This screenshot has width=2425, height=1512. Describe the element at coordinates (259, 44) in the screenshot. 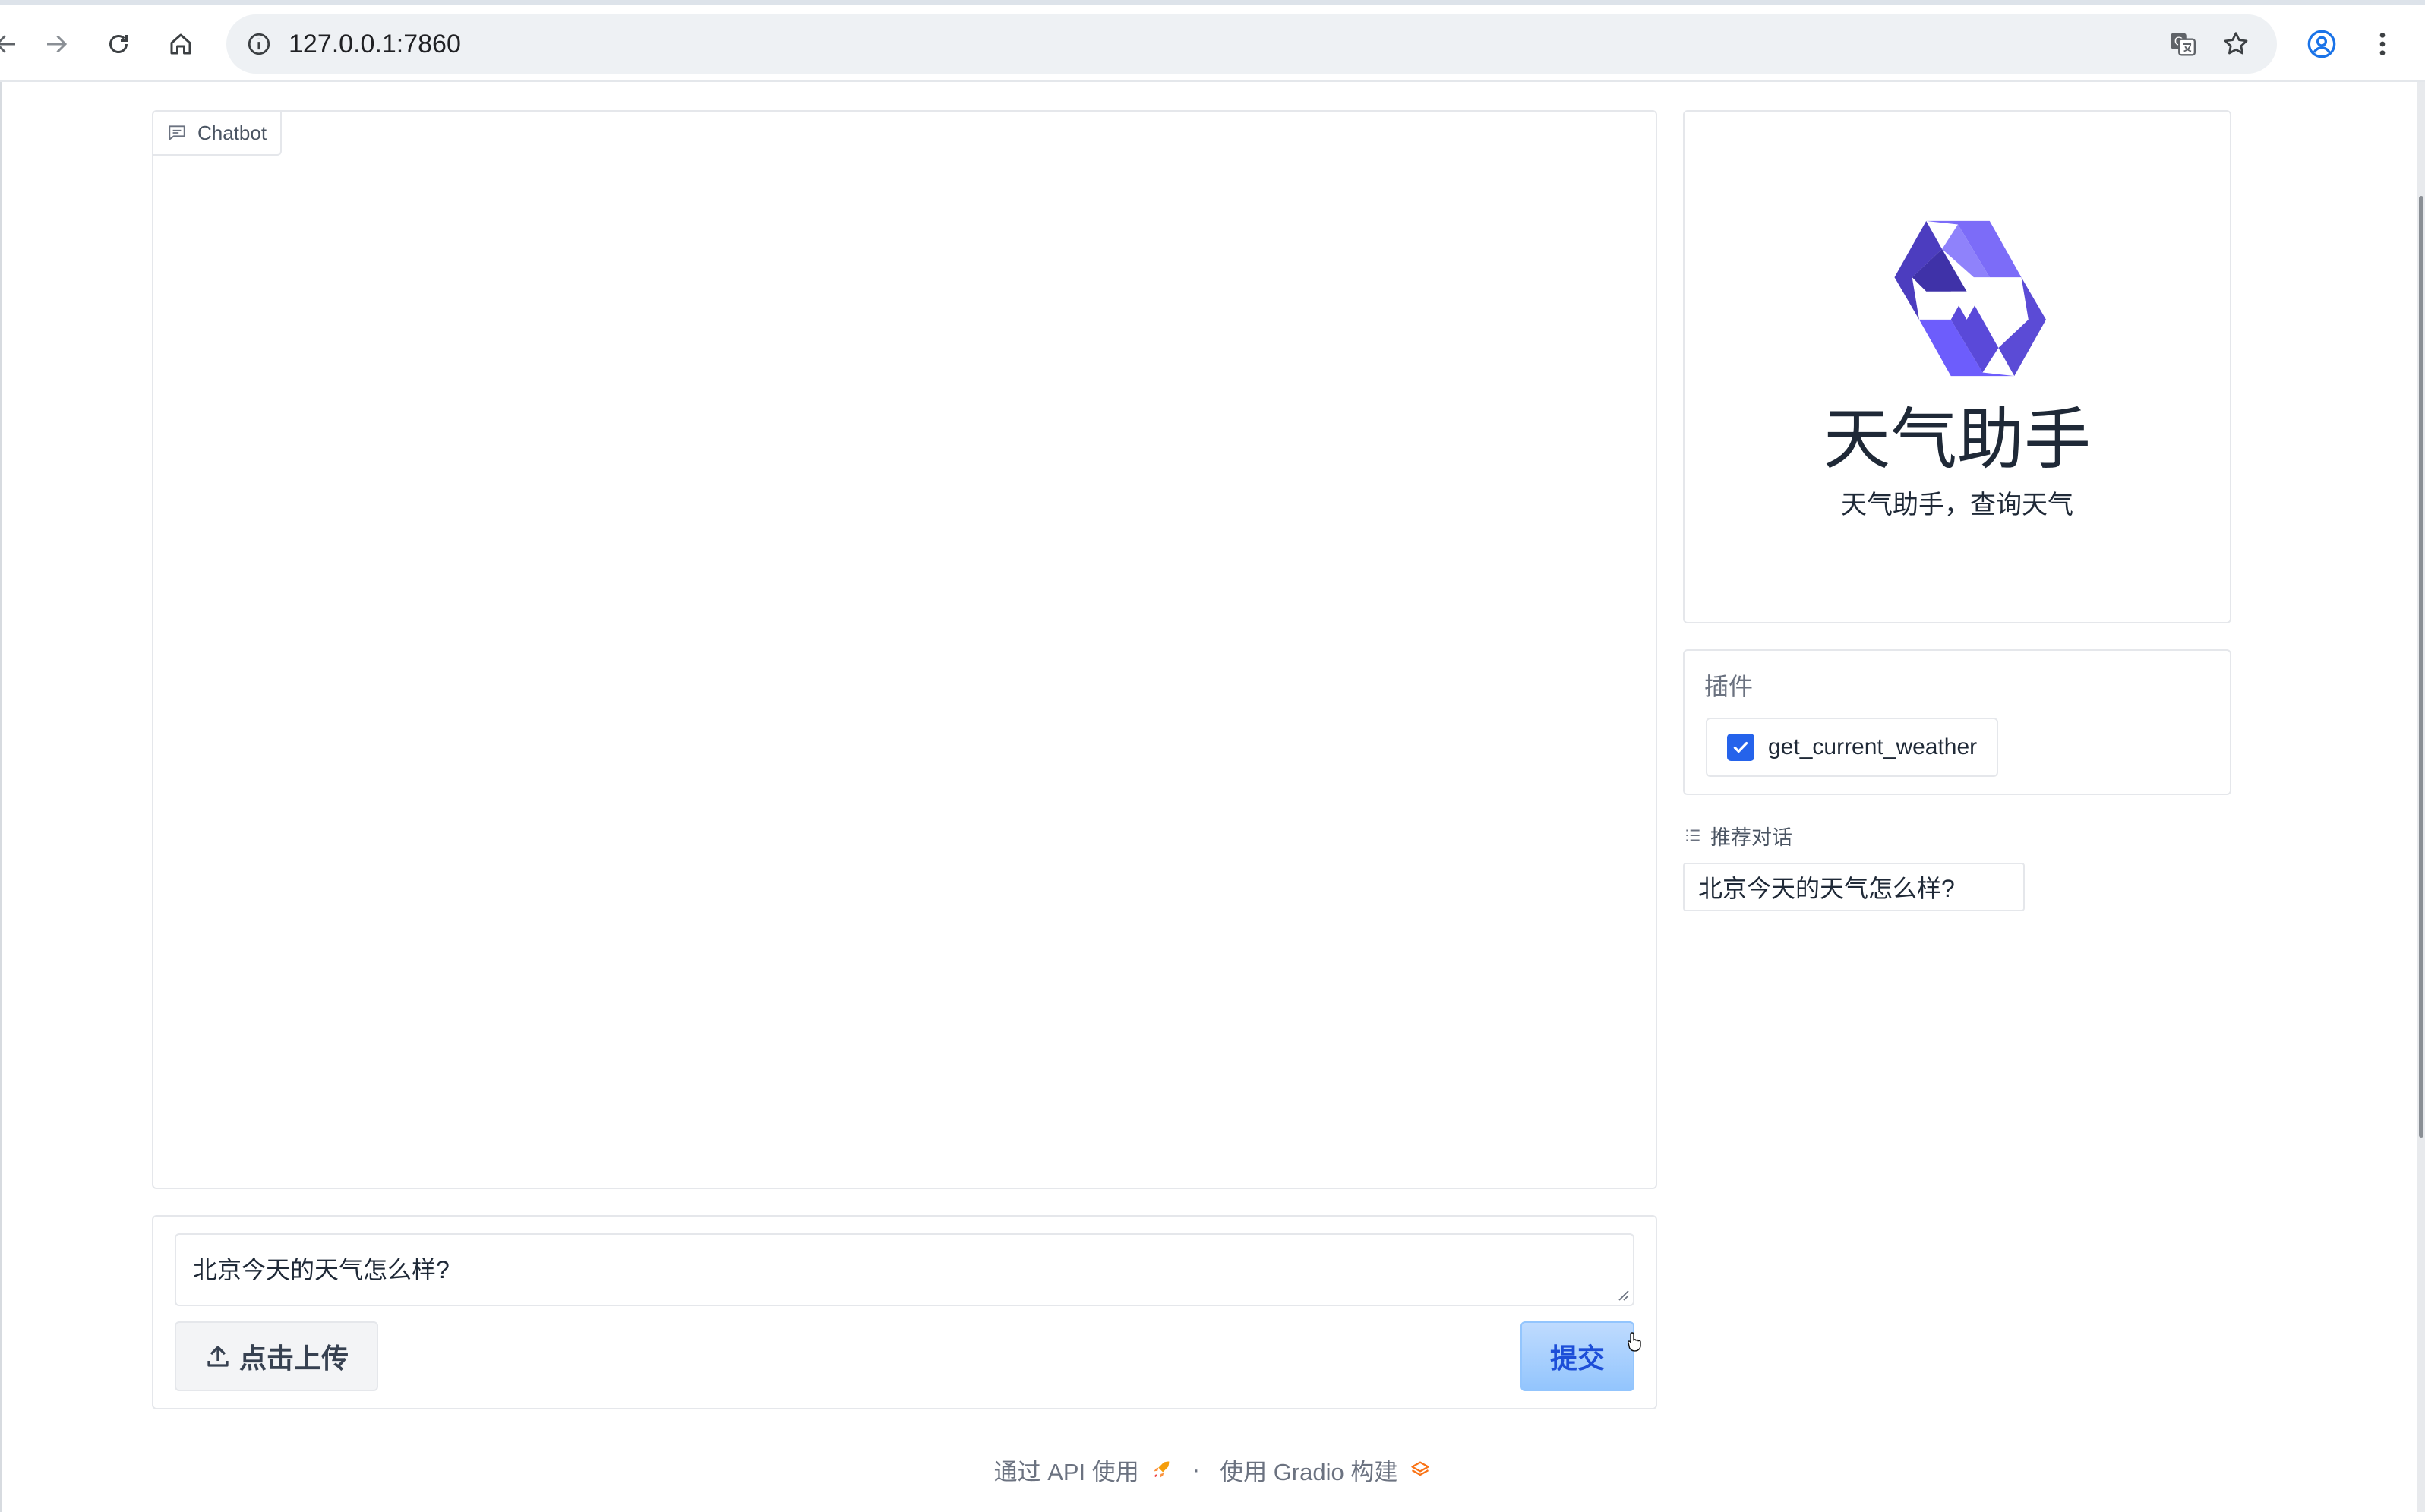

I see `site-info-icon` at that location.